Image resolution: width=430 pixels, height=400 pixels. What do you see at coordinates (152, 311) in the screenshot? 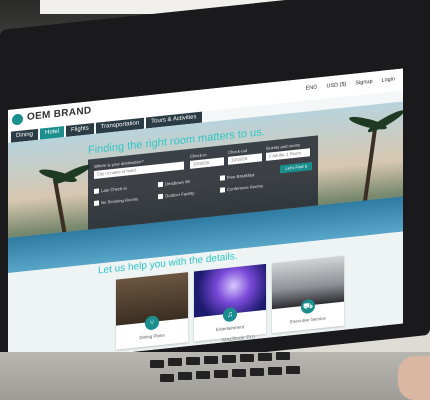
I see `card-dining: ⑂ Dining Plans` at bounding box center [152, 311].